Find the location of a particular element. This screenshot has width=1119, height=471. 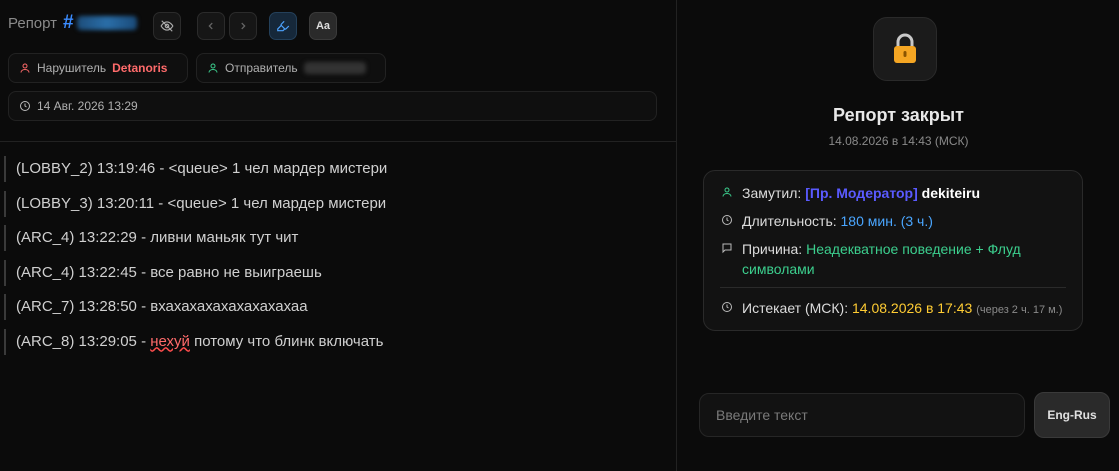

eye-off-icon is located at coordinates (167, 26).